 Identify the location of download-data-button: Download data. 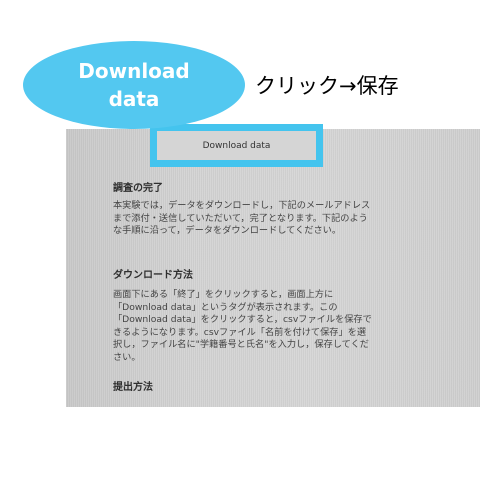
(236, 145).